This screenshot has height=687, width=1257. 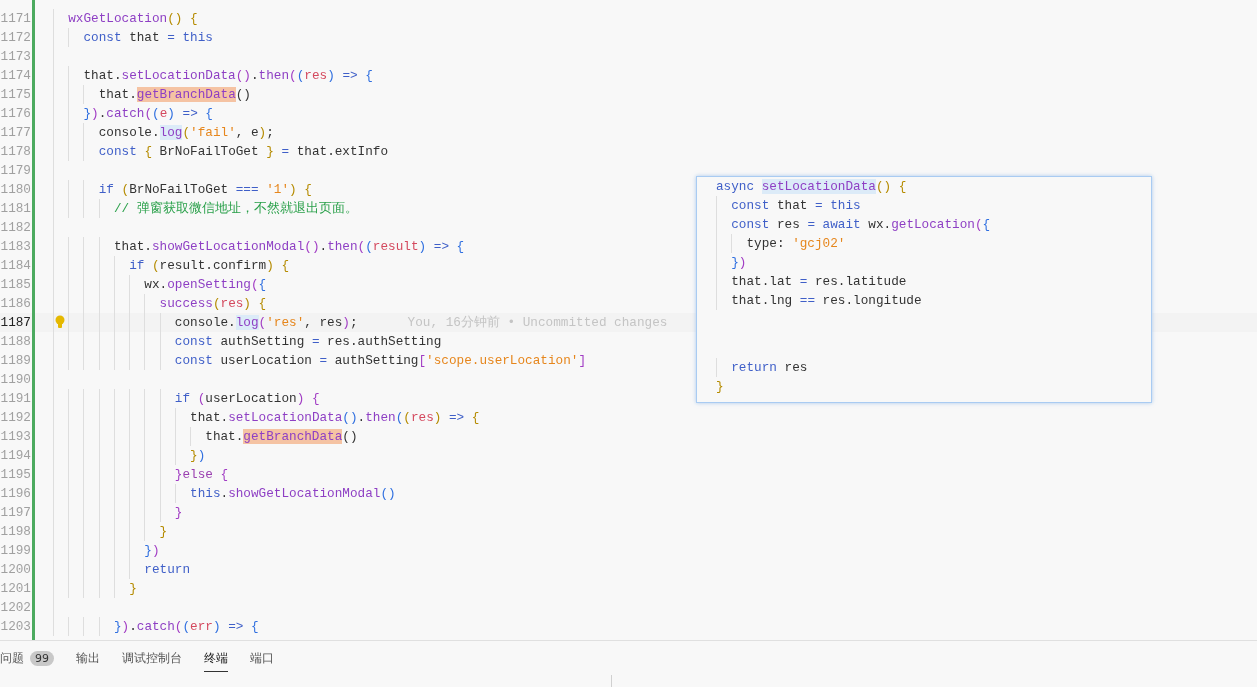 I want to click on line-number: 1187, so click(x=15, y=323).